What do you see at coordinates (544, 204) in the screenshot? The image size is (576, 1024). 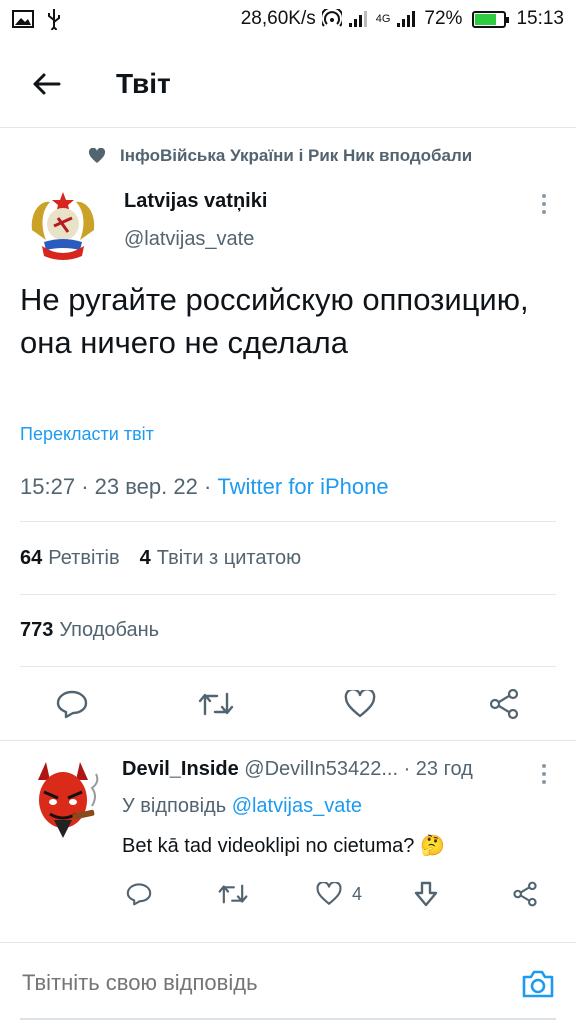 I see `more-options-button` at bounding box center [544, 204].